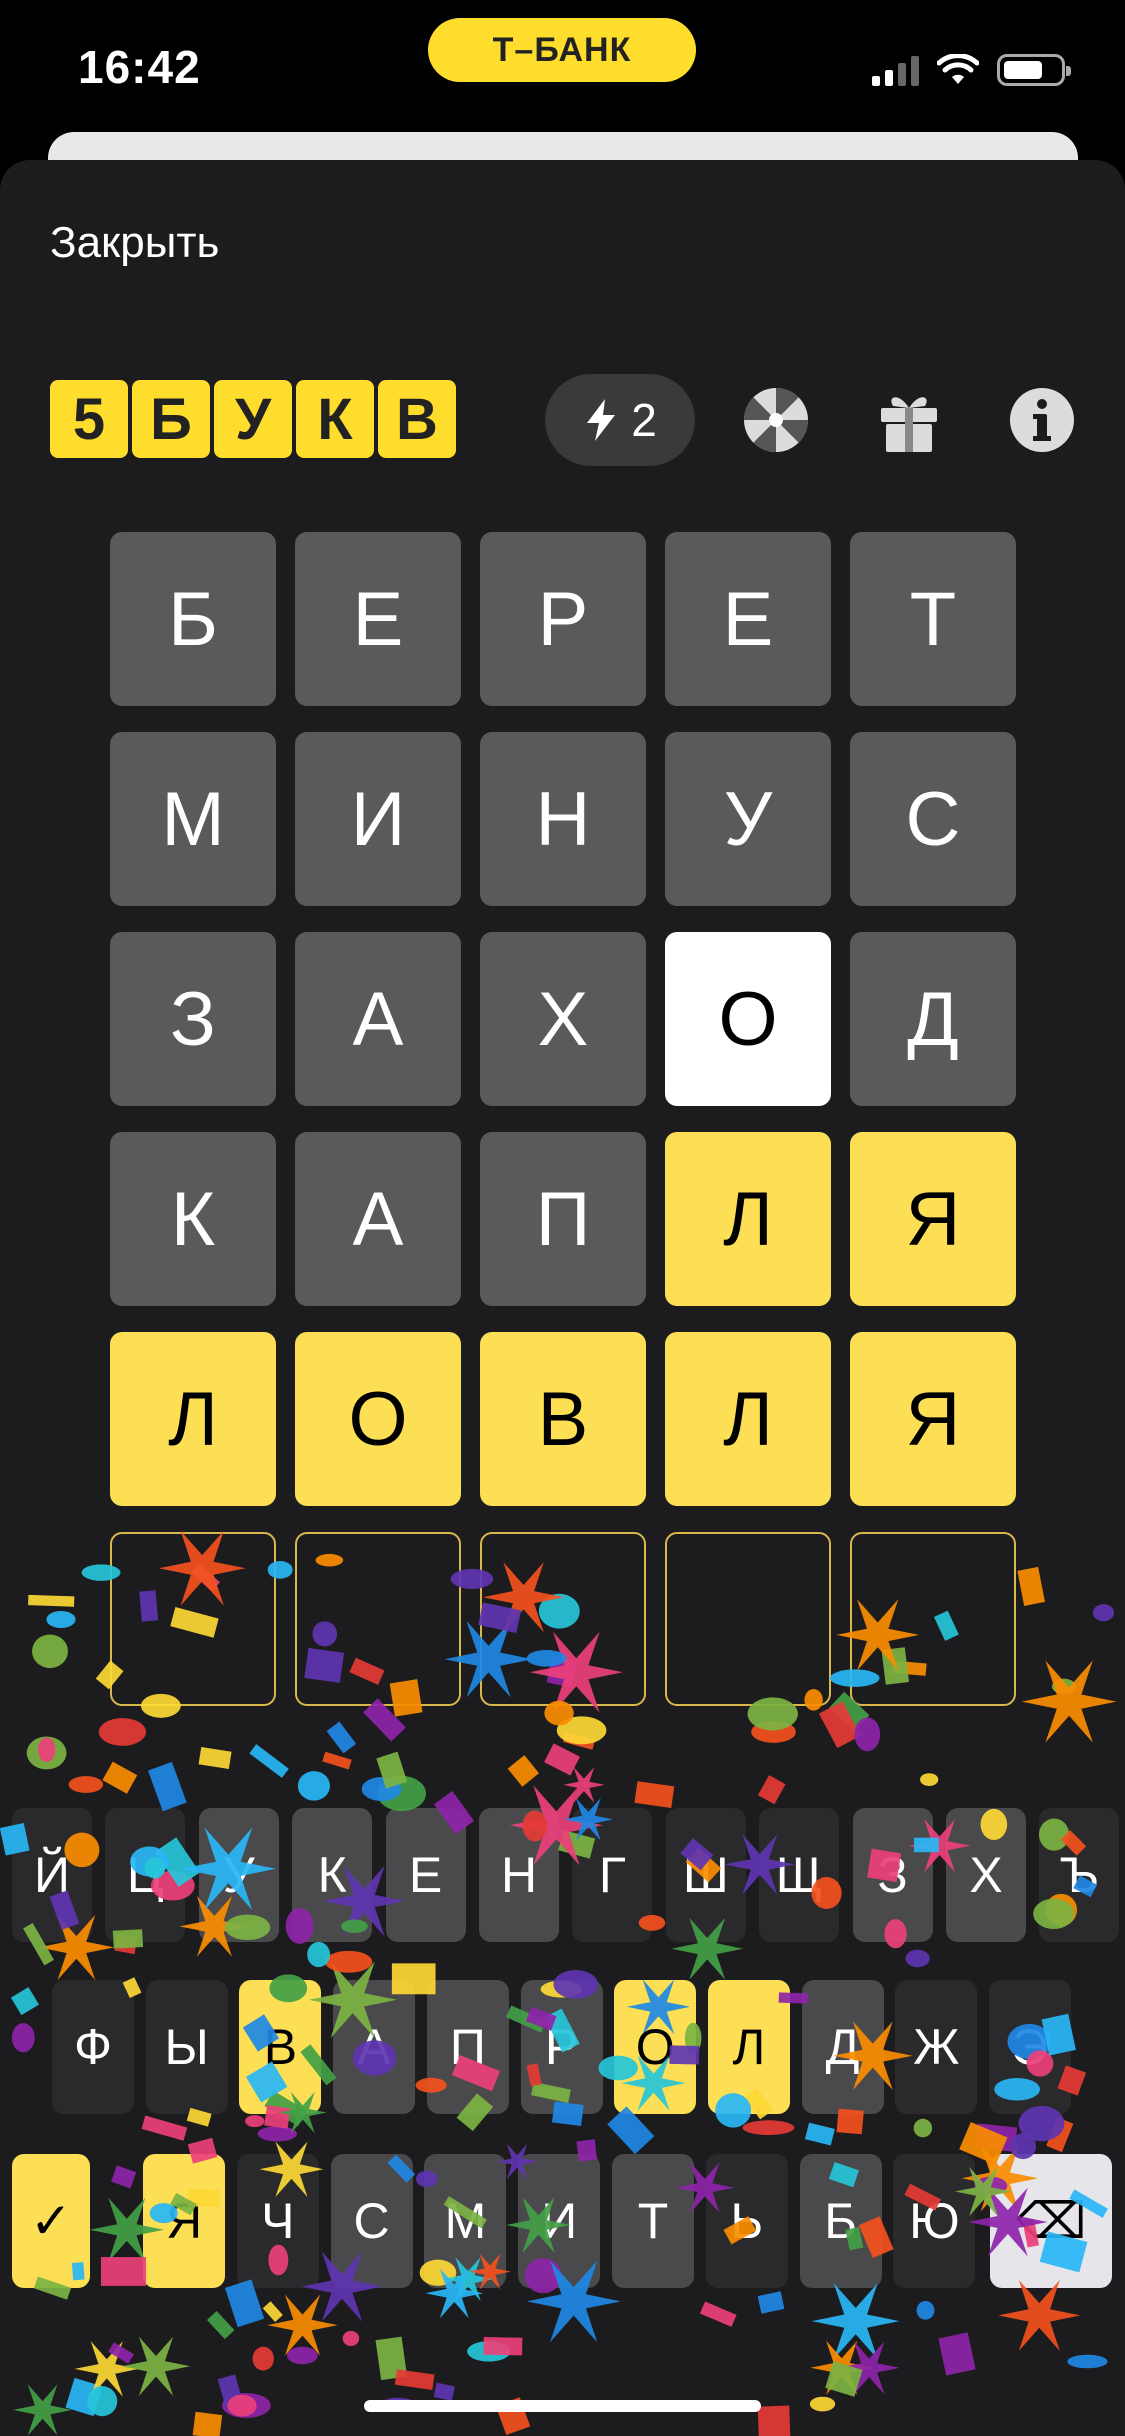 The height and width of the screenshot is (2436, 1125). Describe the element at coordinates (933, 819) in the screenshot. I see `letter-tile: С` at that location.